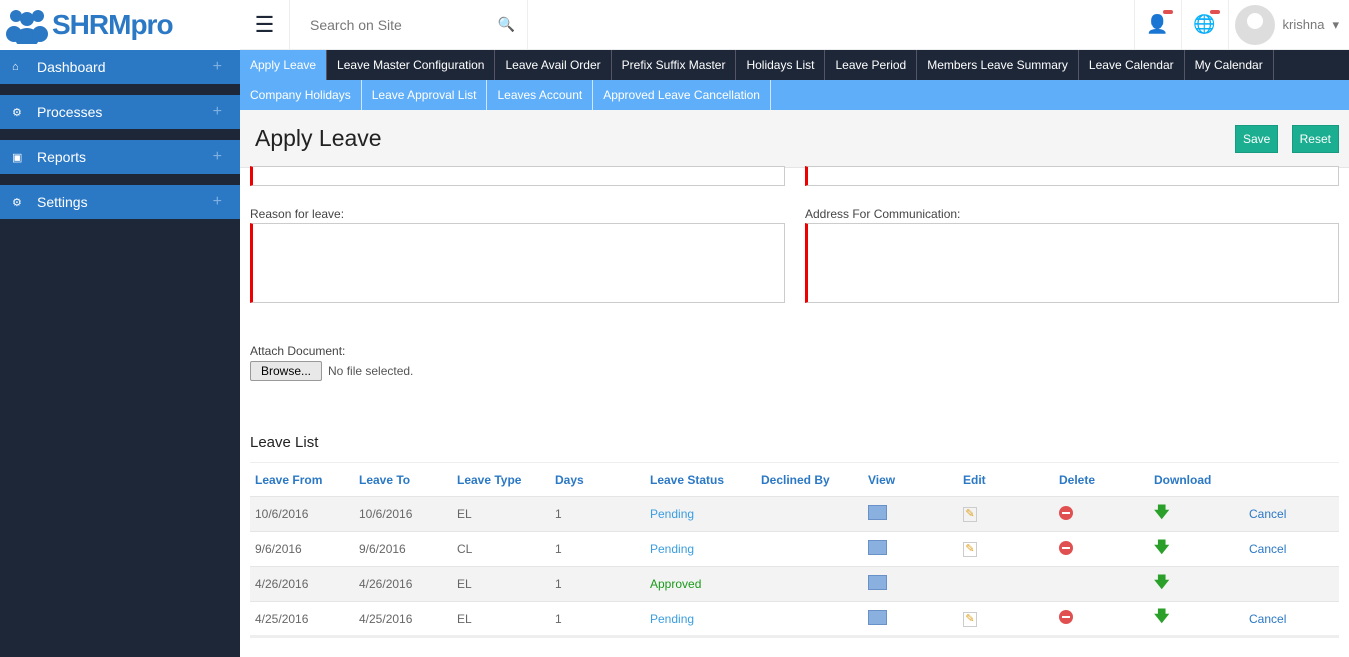 Image resolution: width=1349 pixels, height=657 pixels. Describe the element at coordinates (1006, 479) in the screenshot. I see `column-header: Edit` at that location.